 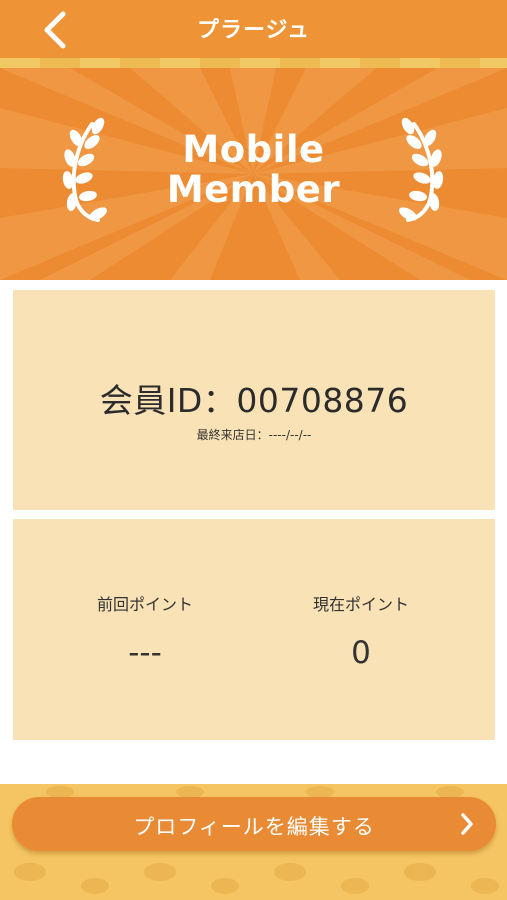 What do you see at coordinates (145, 631) in the screenshot?
I see `previous-points: 前回ポイント ---` at bounding box center [145, 631].